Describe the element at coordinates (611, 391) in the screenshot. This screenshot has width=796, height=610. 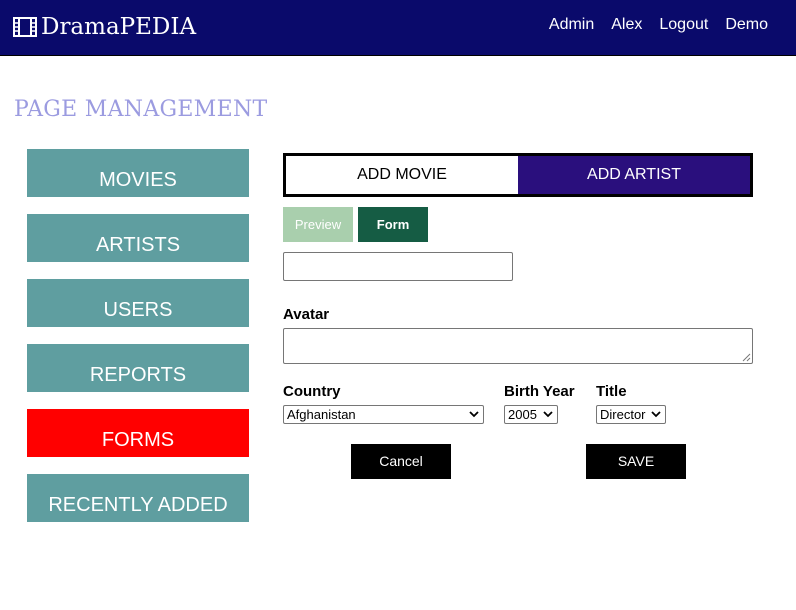
I see `title-label: Title` at that location.